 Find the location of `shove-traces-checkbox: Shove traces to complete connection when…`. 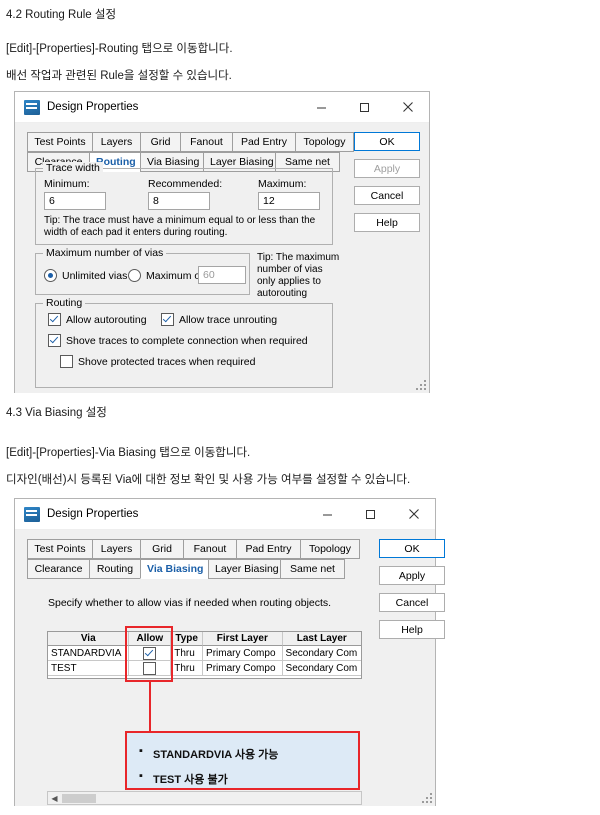

shove-traces-checkbox: Shove traces to complete connection when… is located at coordinates (178, 340).